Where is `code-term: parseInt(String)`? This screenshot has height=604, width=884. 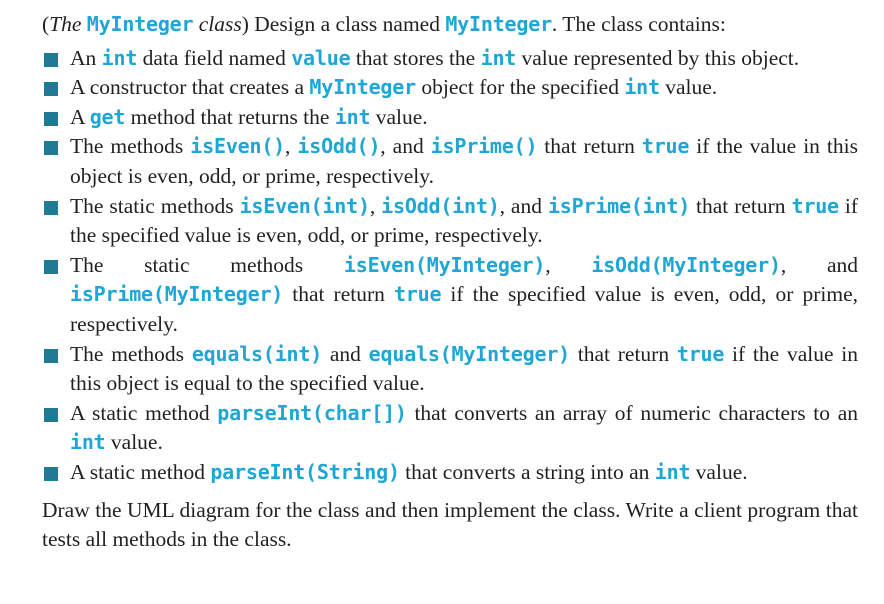
code-term: parseInt(String) is located at coordinates (305, 471).